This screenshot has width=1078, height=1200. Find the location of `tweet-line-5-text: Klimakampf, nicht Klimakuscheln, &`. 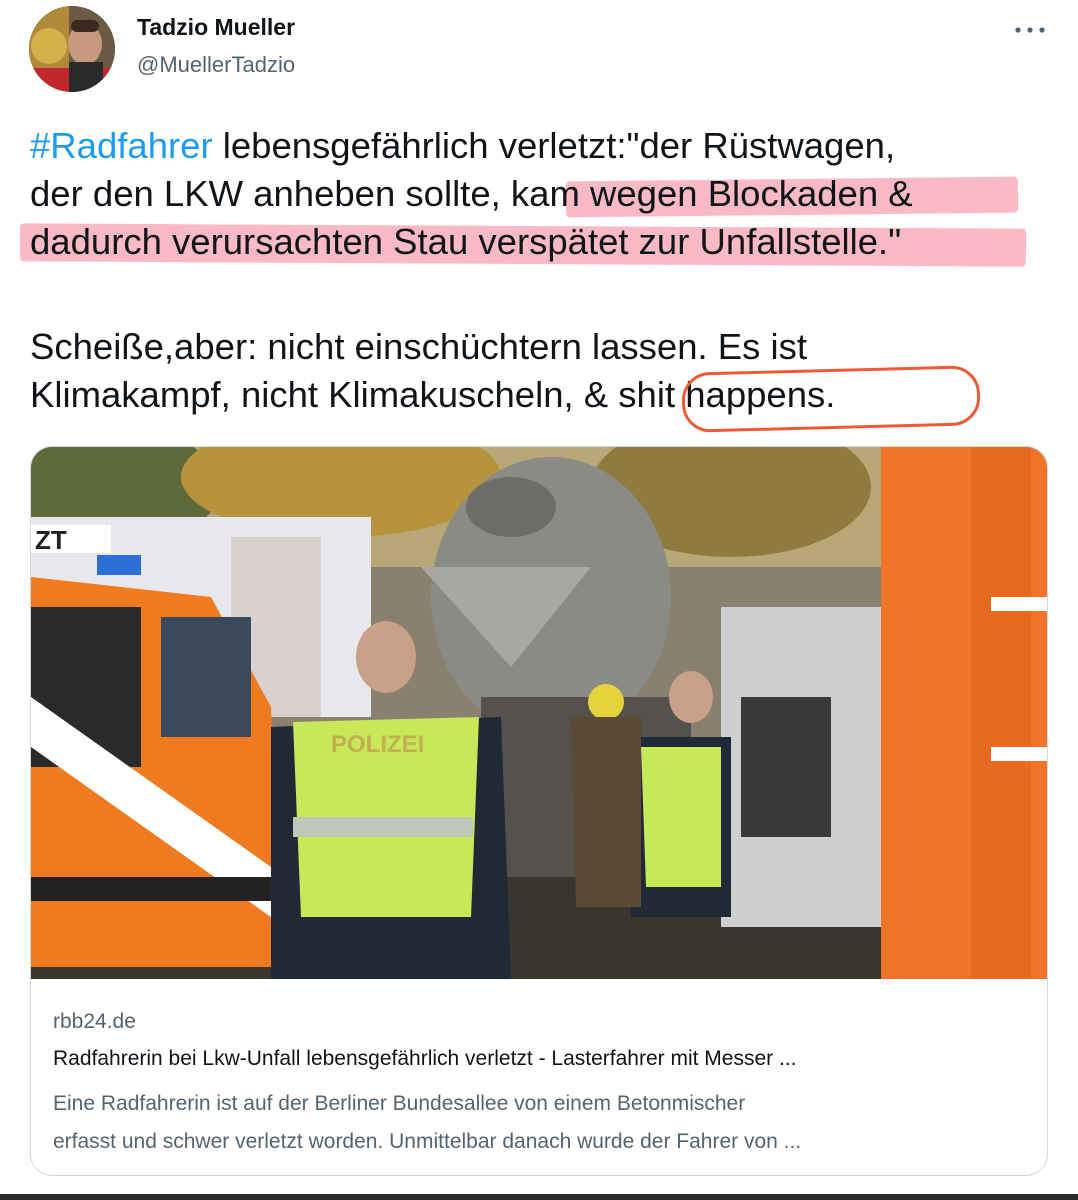

tweet-line-5-text: Klimakampf, nicht Klimakuscheln, & is located at coordinates (324, 394).